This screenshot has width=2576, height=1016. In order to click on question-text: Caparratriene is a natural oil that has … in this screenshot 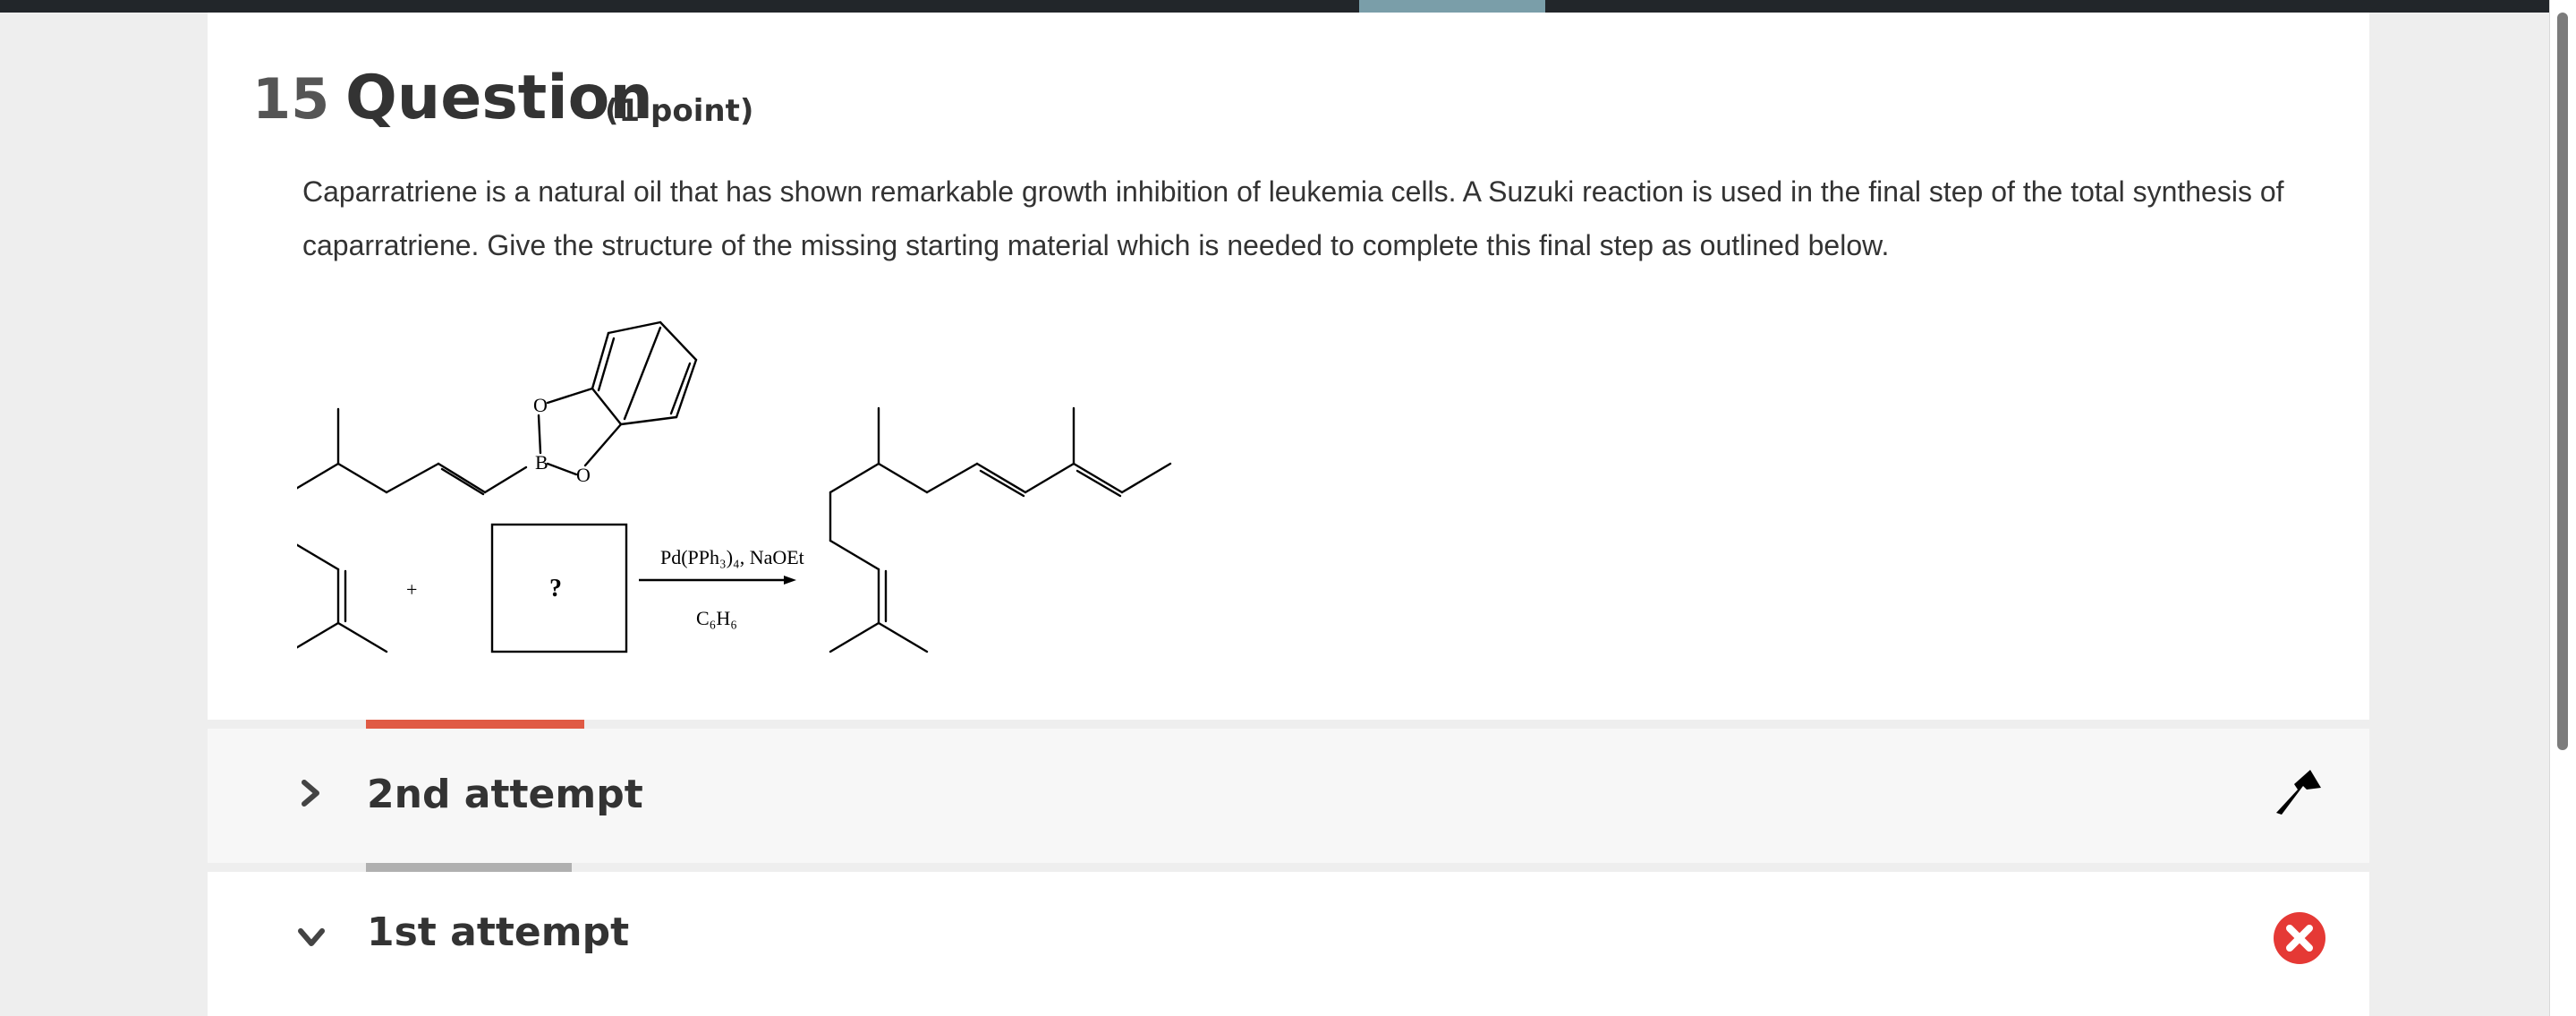, I will do `click(1293, 218)`.